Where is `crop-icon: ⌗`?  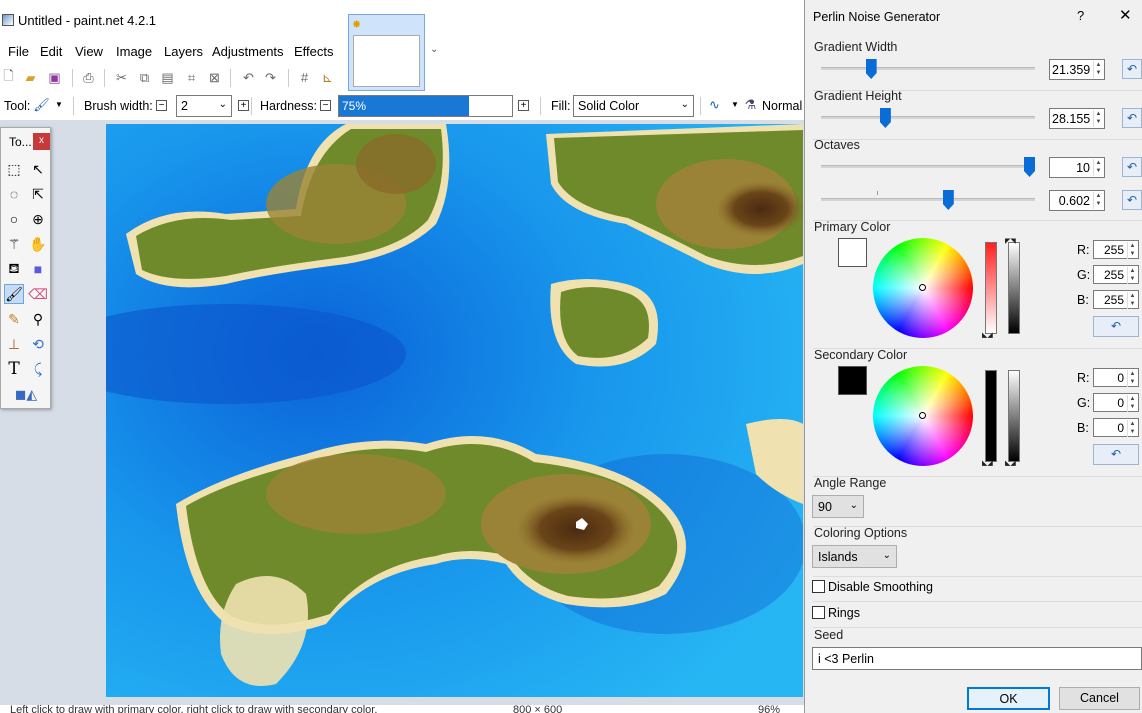
crop-icon: ⌗ is located at coordinates (191, 77).